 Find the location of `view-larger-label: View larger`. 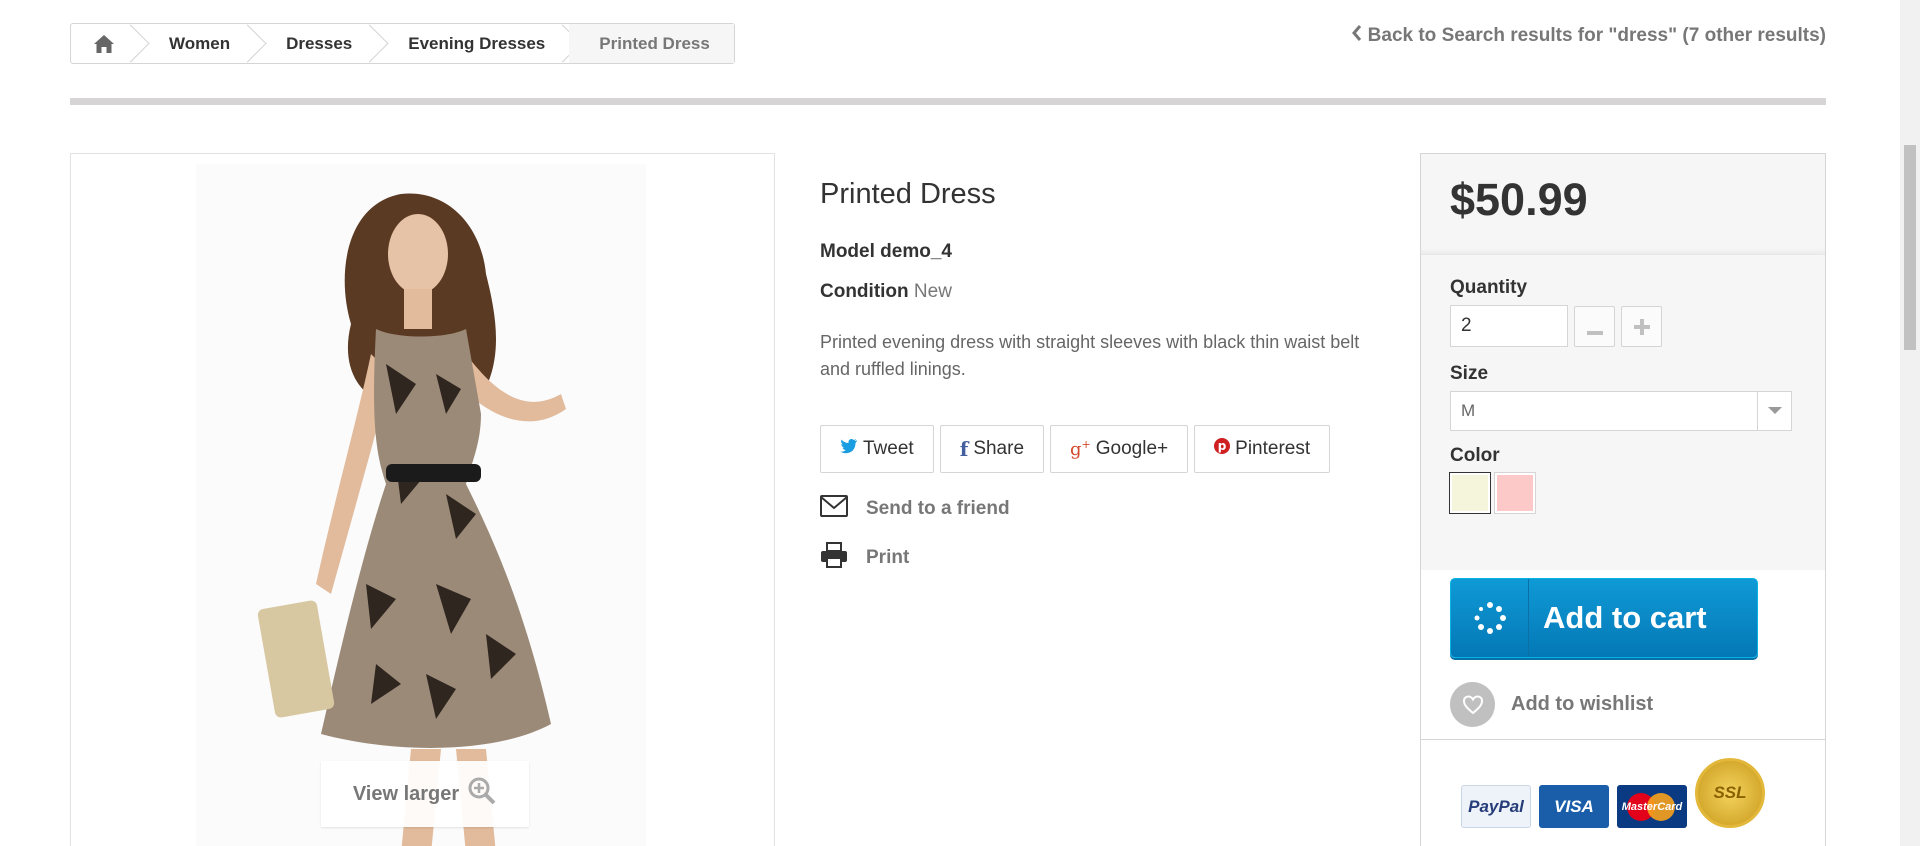

view-larger-label: View larger is located at coordinates (406, 793).